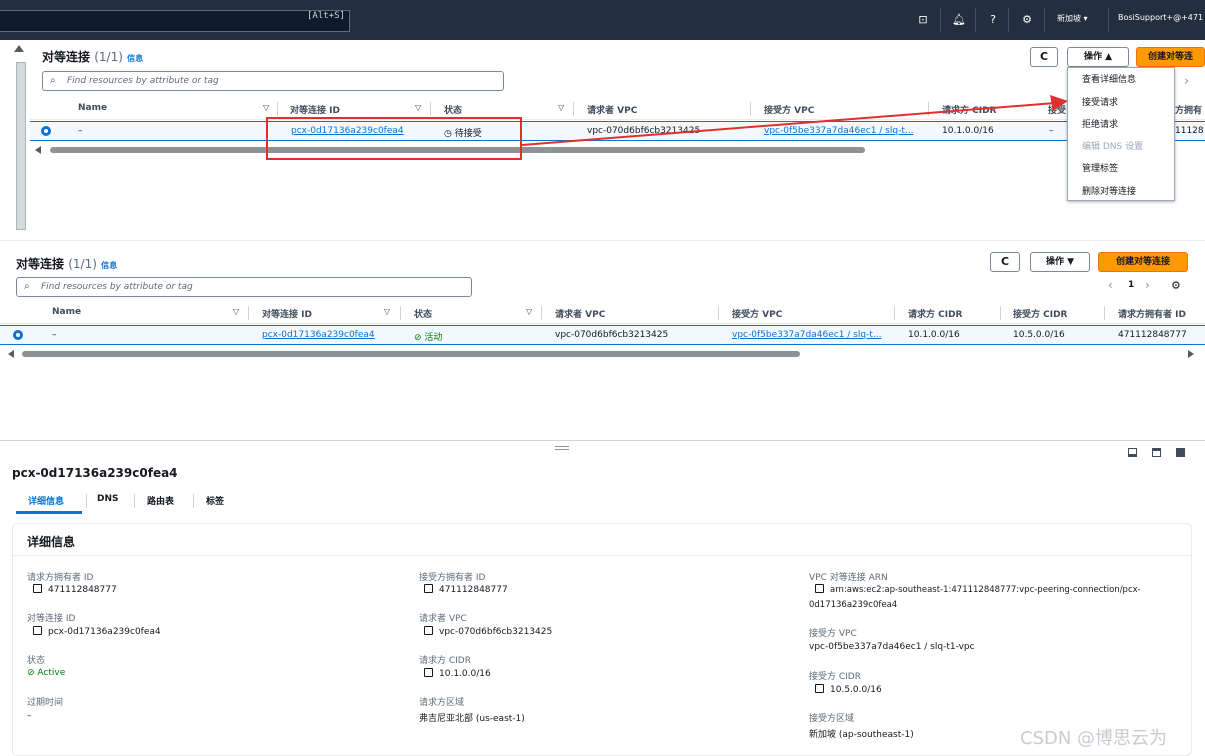 Image resolution: width=1205 pixels, height=756 pixels. Describe the element at coordinates (19, 48) in the screenshot. I see `scroll-up-arrow-icon` at that location.